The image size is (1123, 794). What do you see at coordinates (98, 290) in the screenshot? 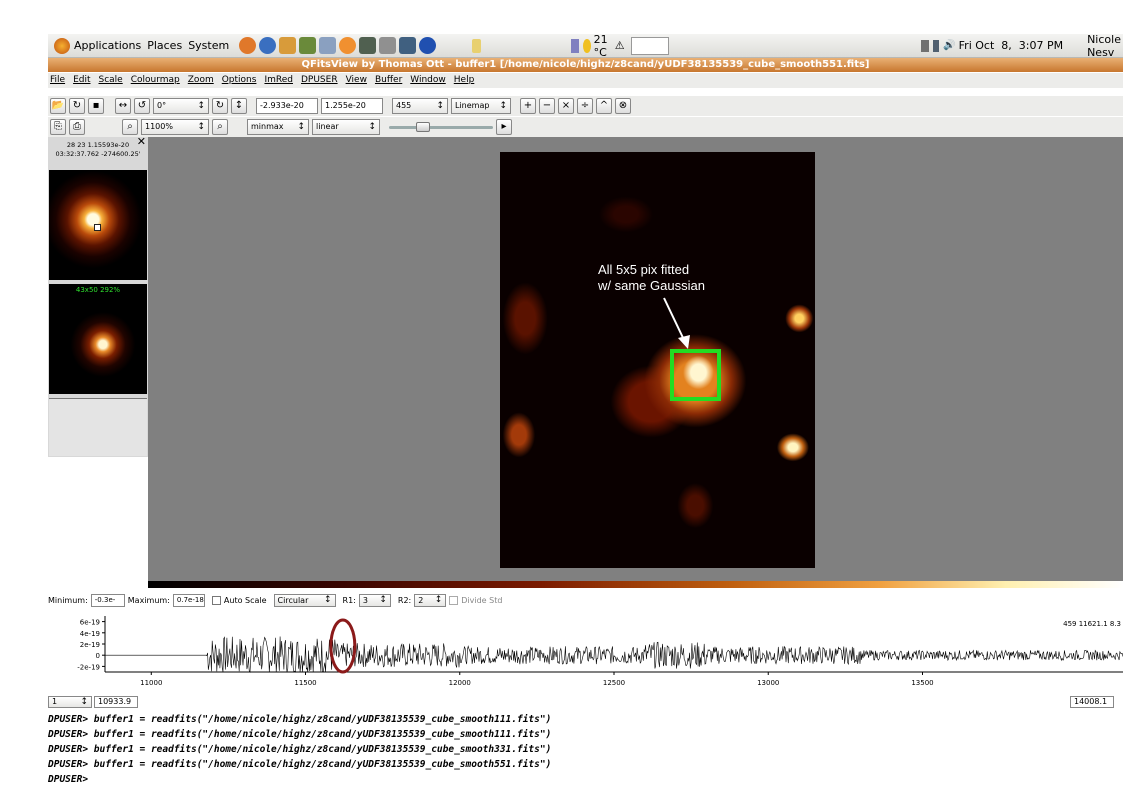
I see `thumbnail-label: 43x50 292%` at bounding box center [98, 290].